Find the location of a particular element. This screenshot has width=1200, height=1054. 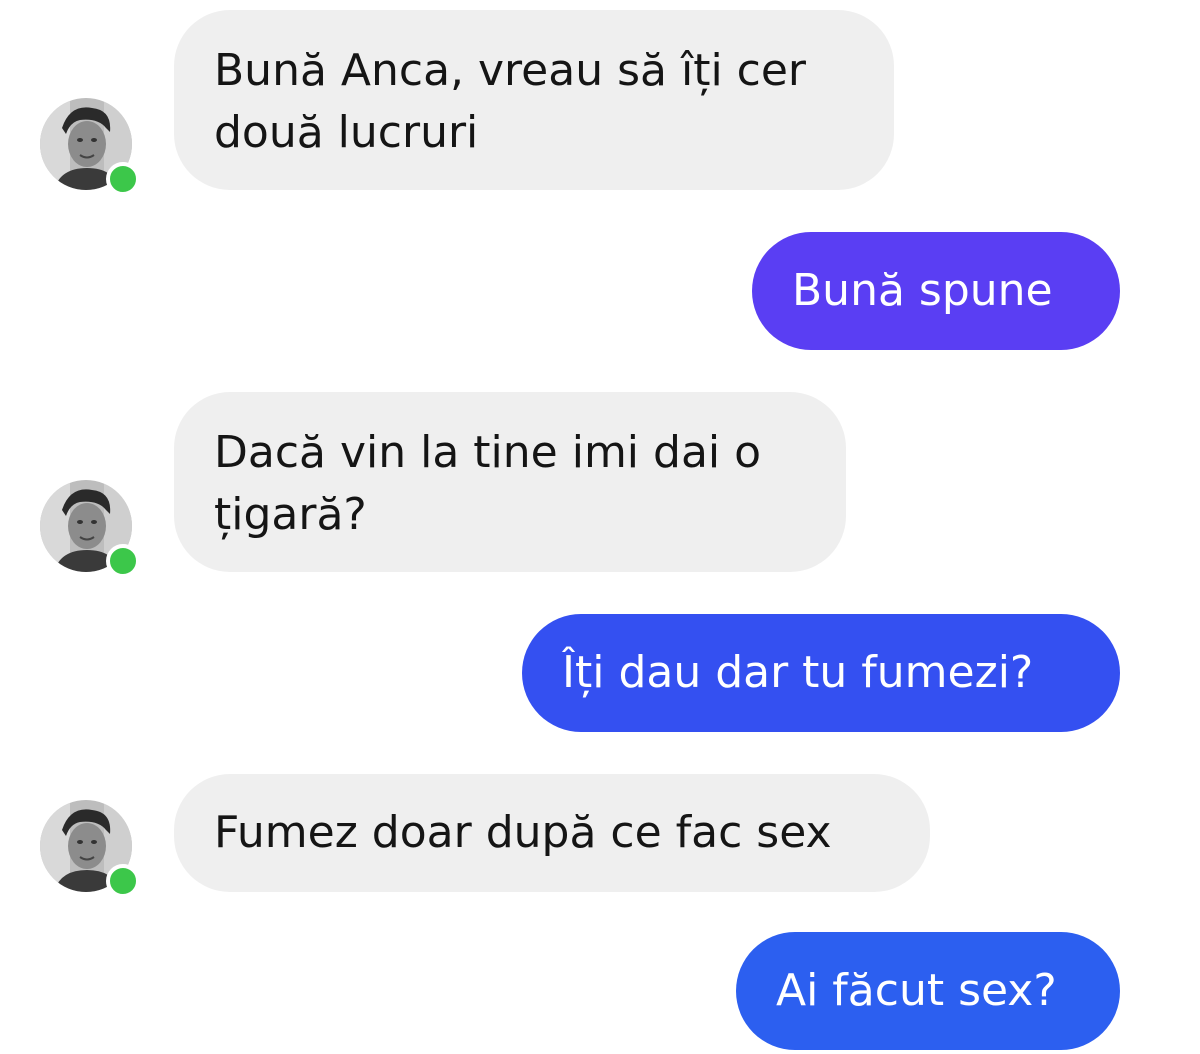

outgoing-message-bubble: Bună spune is located at coordinates (936, 291).